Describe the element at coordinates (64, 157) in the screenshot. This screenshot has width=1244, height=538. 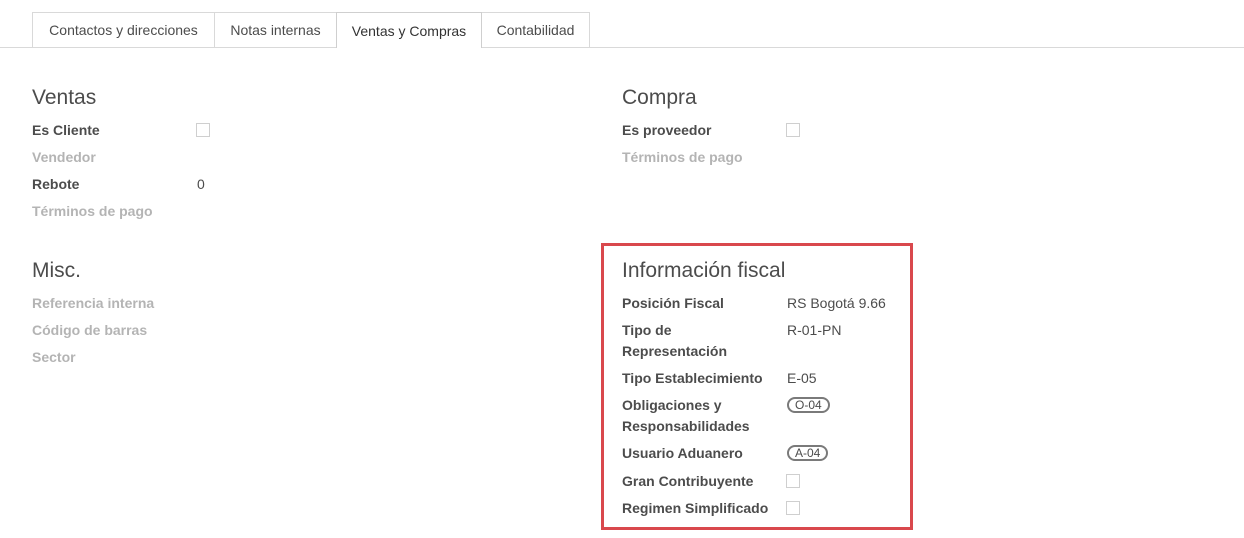
I see `vendedor-label: Vendedor` at that location.